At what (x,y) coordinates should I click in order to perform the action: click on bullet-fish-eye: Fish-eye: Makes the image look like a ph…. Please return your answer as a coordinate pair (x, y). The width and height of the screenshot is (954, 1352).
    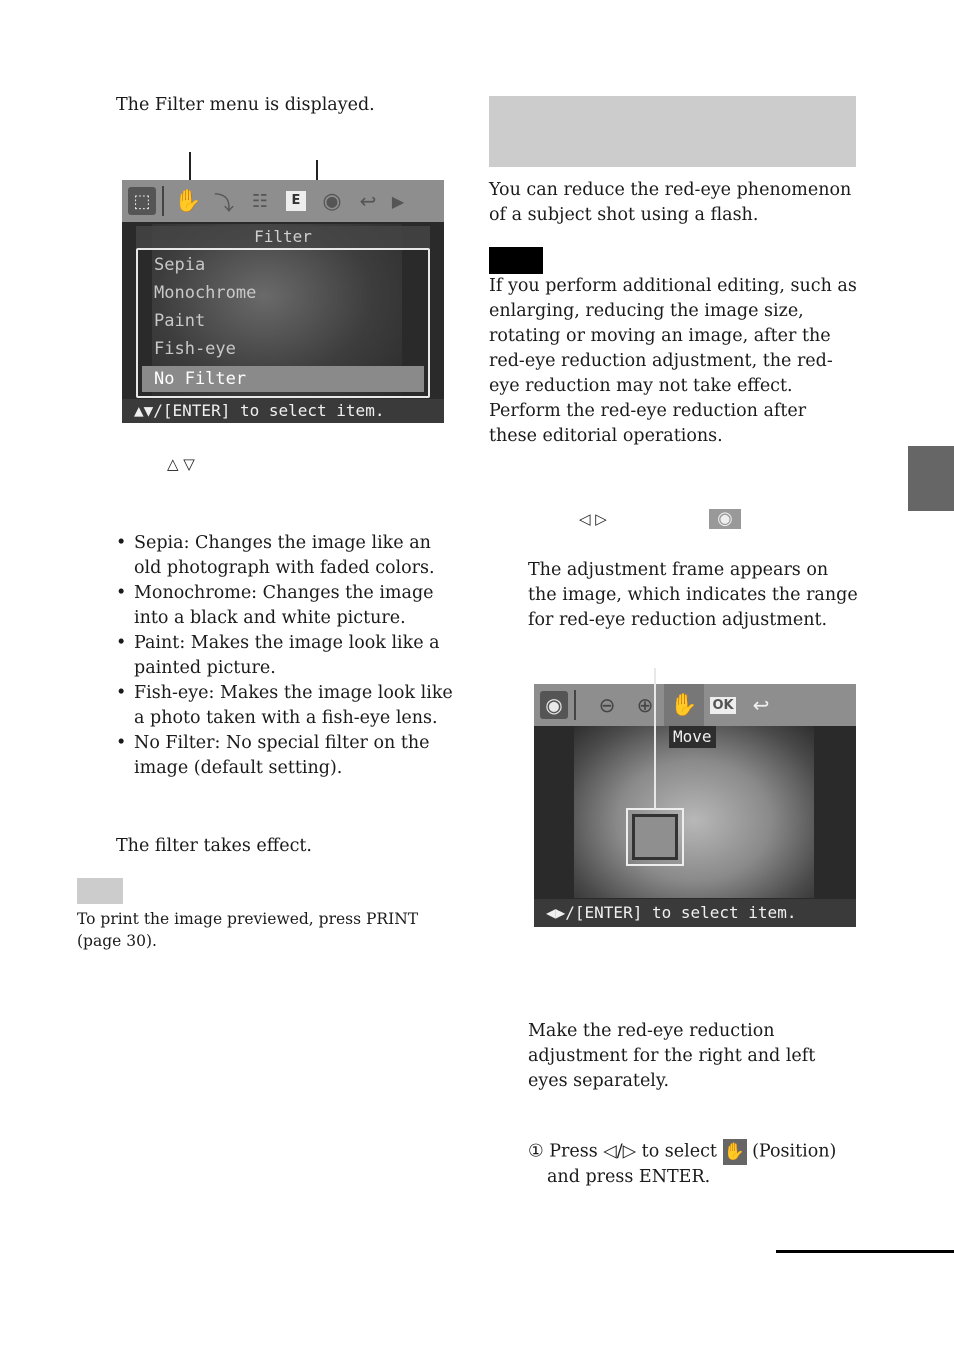
    Looking at the image, I should click on (284, 706).